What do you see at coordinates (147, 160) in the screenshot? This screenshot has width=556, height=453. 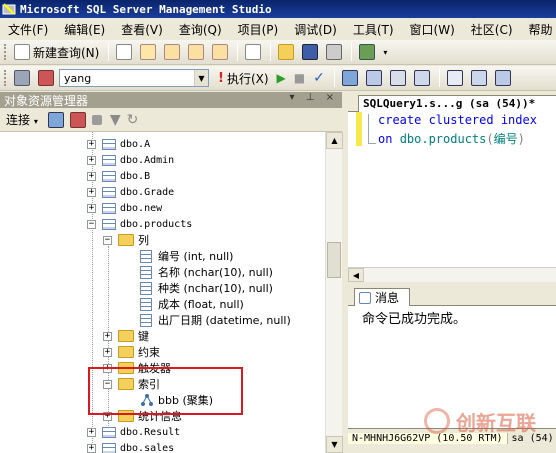 I see `table-label: dbo.Admin` at bounding box center [147, 160].